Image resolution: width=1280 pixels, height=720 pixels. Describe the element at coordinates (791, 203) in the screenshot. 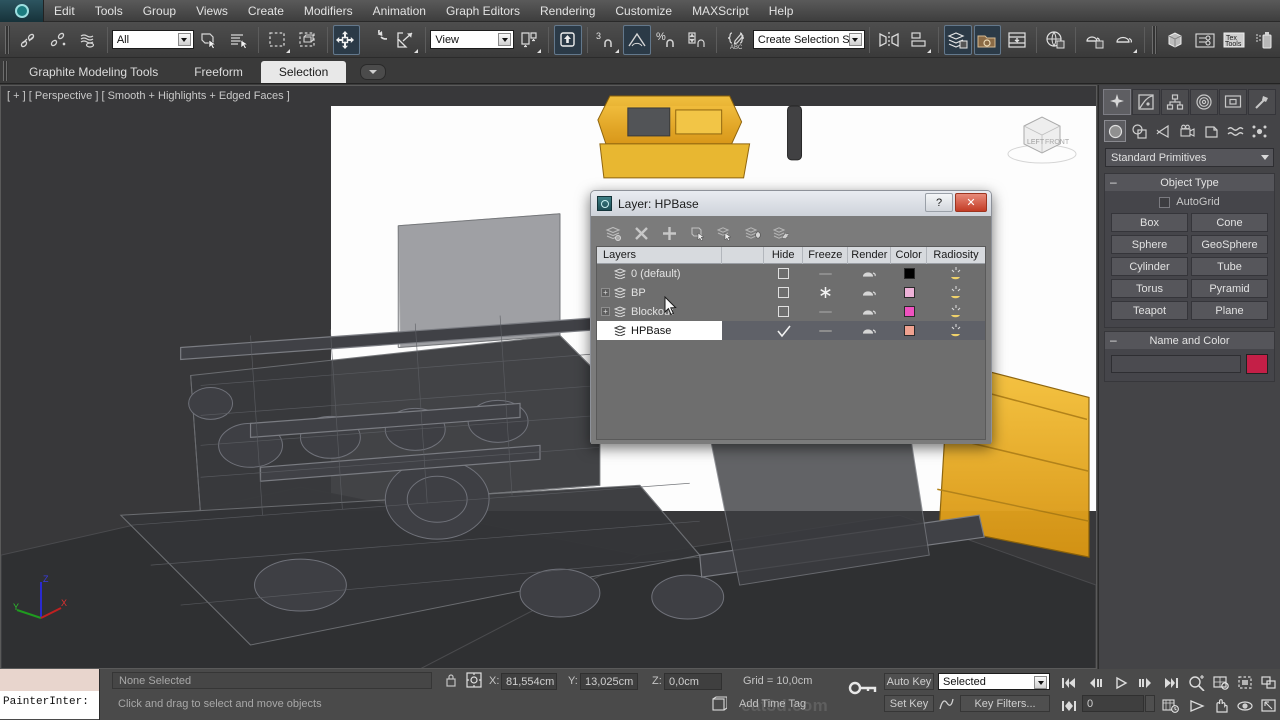

I see `layer-dialog-titlebar: Layer: HPBase ? ✕` at that location.